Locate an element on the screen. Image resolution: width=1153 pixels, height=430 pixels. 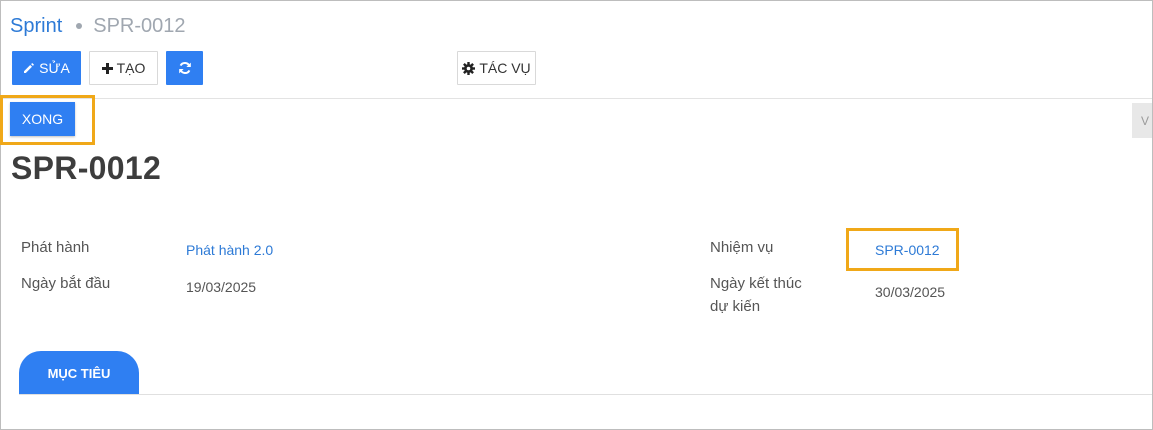
gear-icon is located at coordinates (469, 68).